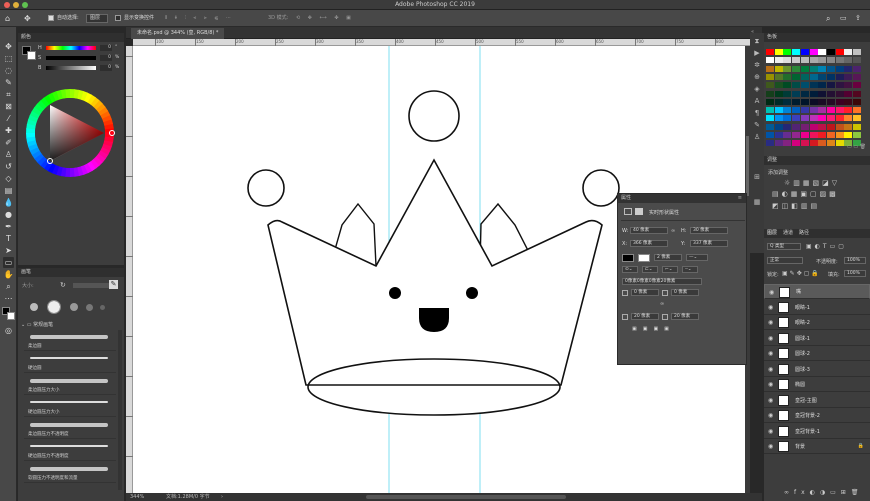 The width and height of the screenshot is (870, 501). I want to click on libraries-icon: ▦, so click(757, 202).